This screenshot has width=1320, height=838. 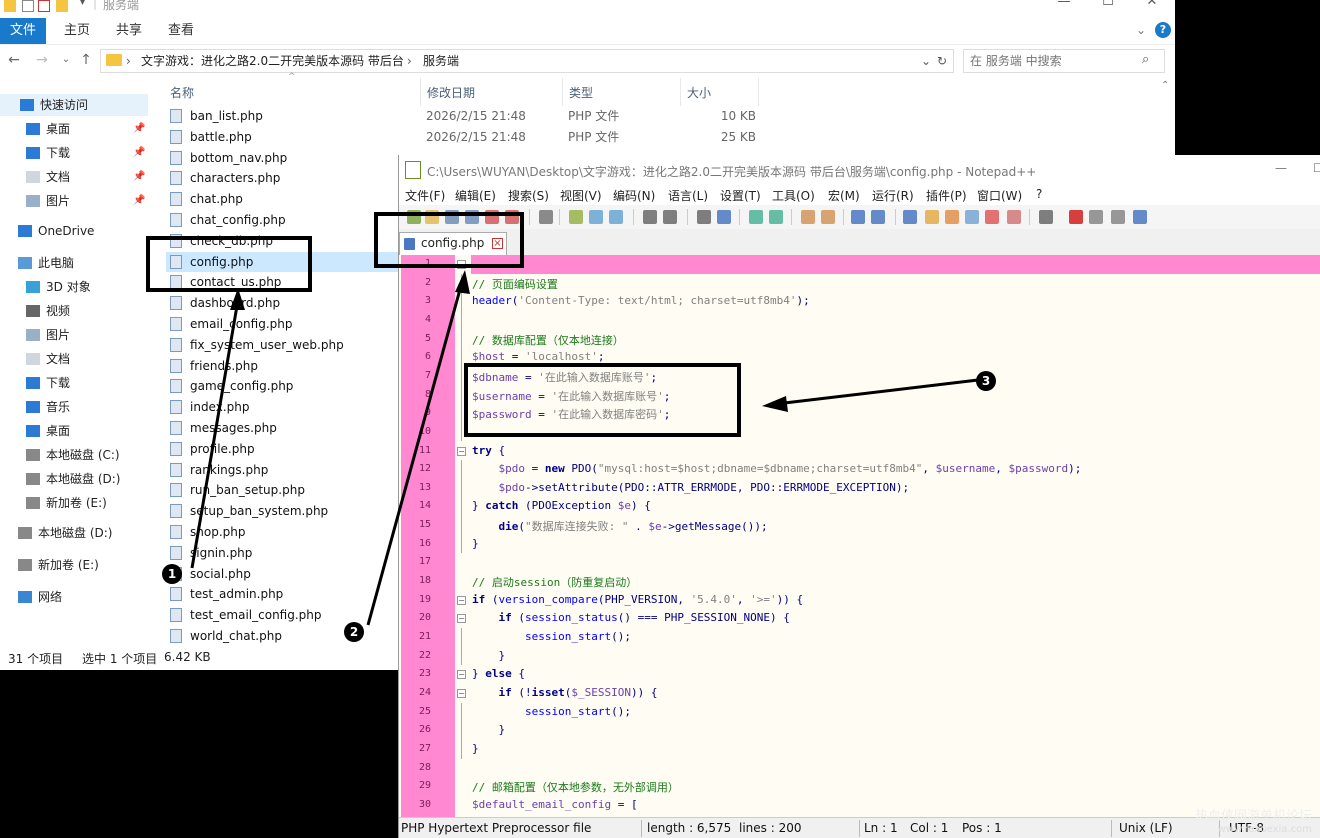 What do you see at coordinates (172, 574) in the screenshot?
I see `marker-1: 1` at bounding box center [172, 574].